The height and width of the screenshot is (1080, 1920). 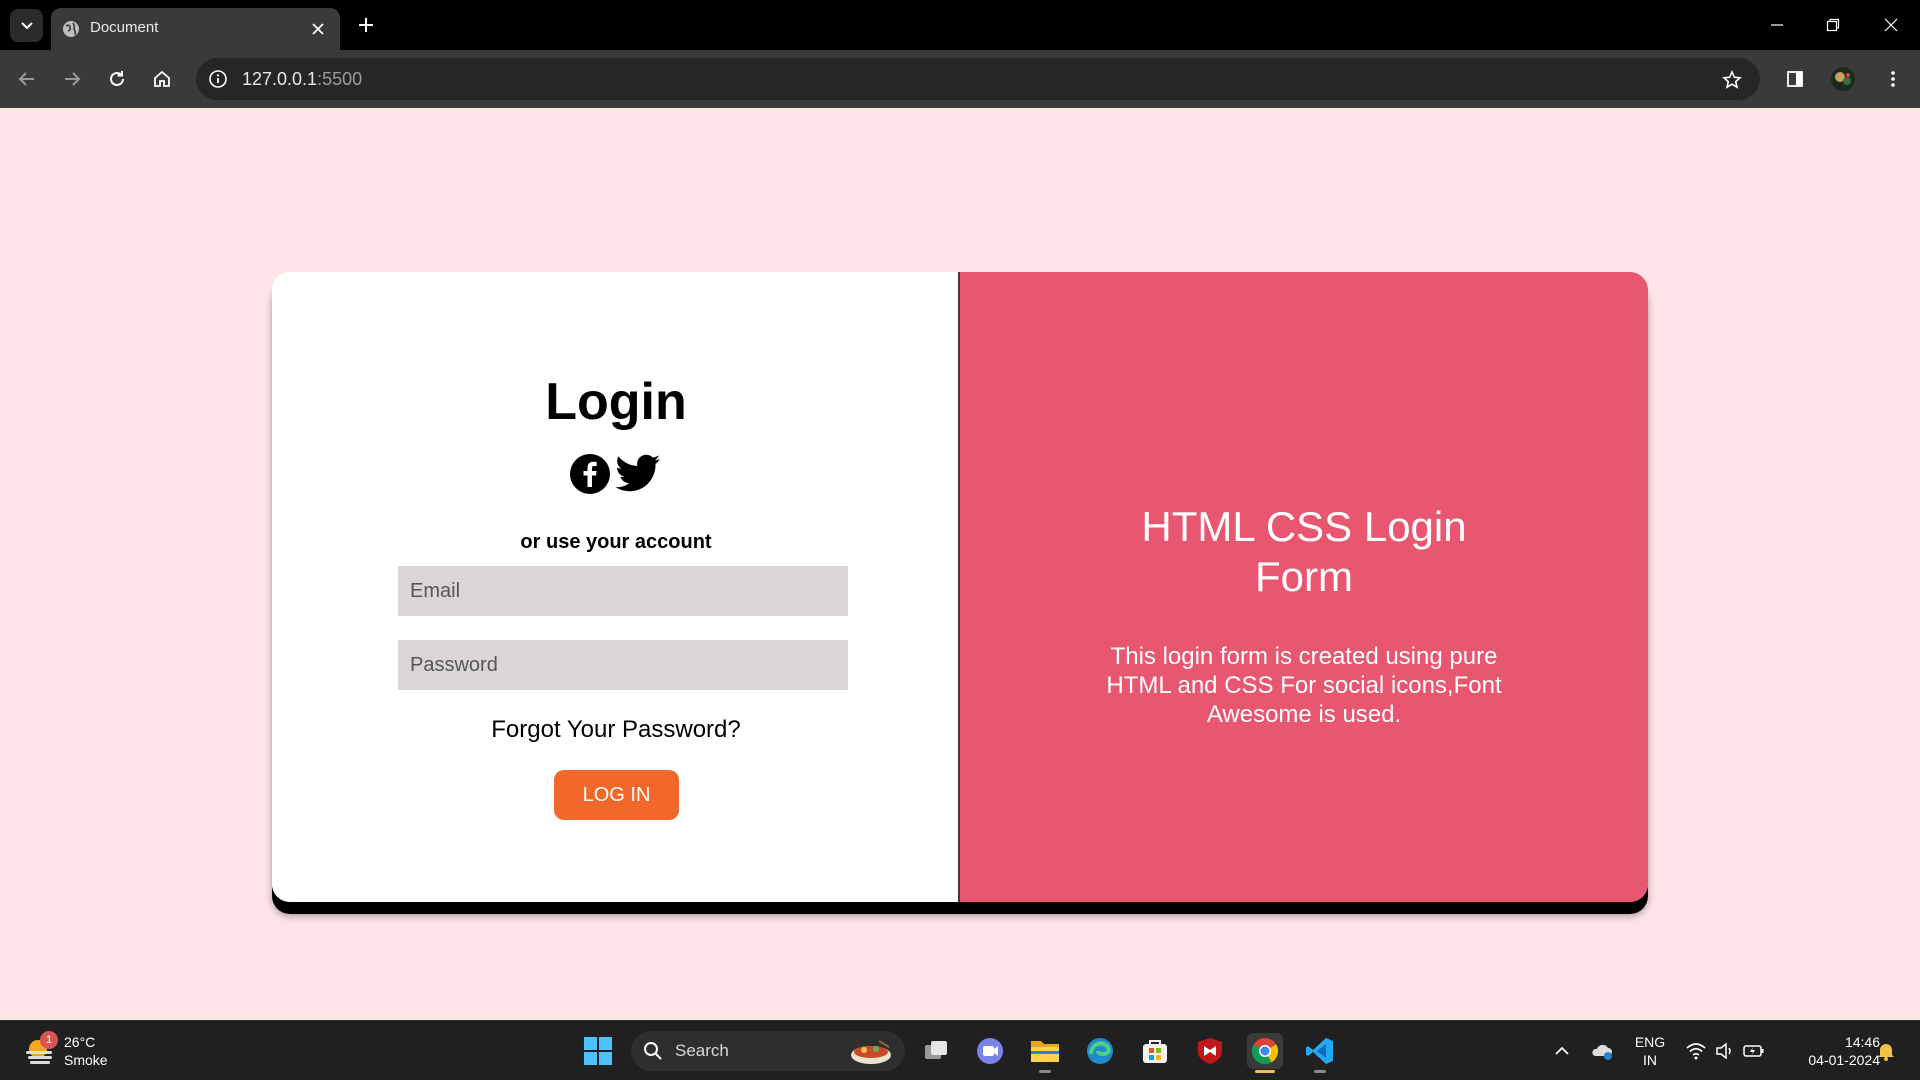 What do you see at coordinates (616, 402) in the screenshot?
I see `login-title: Login` at bounding box center [616, 402].